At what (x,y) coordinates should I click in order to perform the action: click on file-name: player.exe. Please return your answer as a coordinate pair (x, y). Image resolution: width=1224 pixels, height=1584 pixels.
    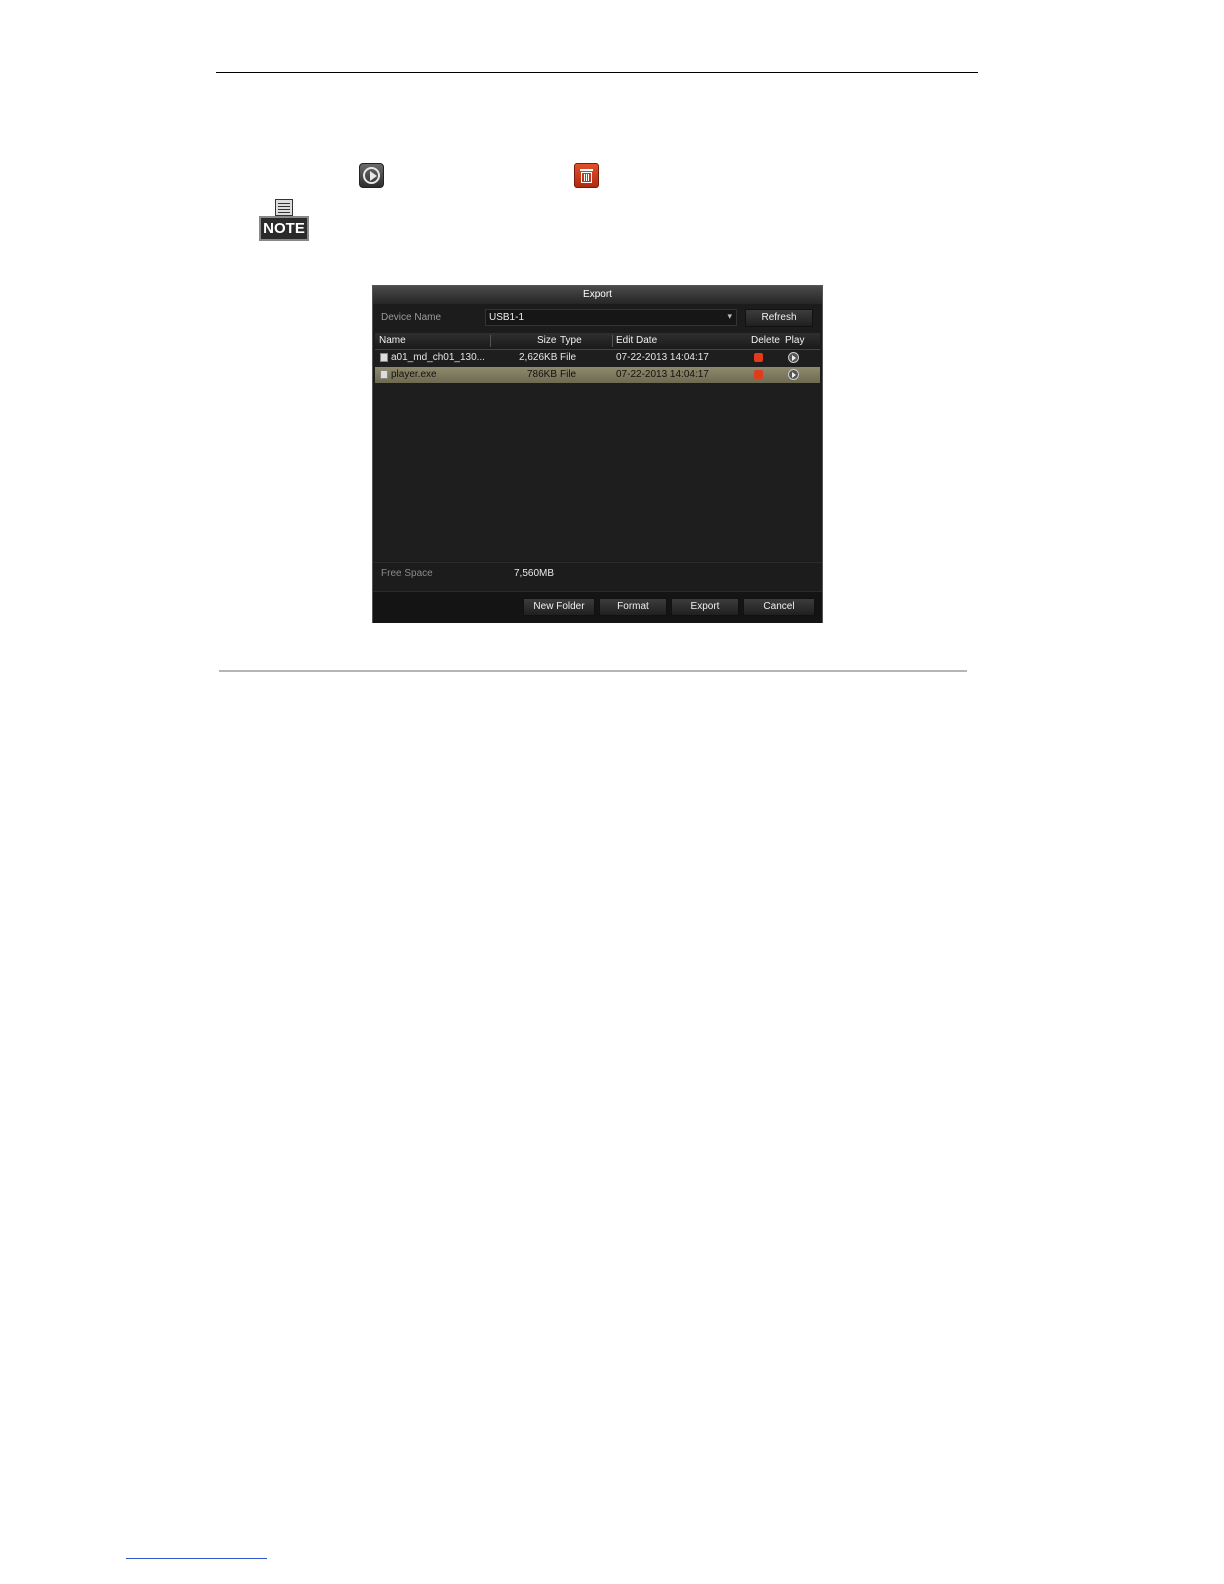
    Looking at the image, I should click on (414, 374).